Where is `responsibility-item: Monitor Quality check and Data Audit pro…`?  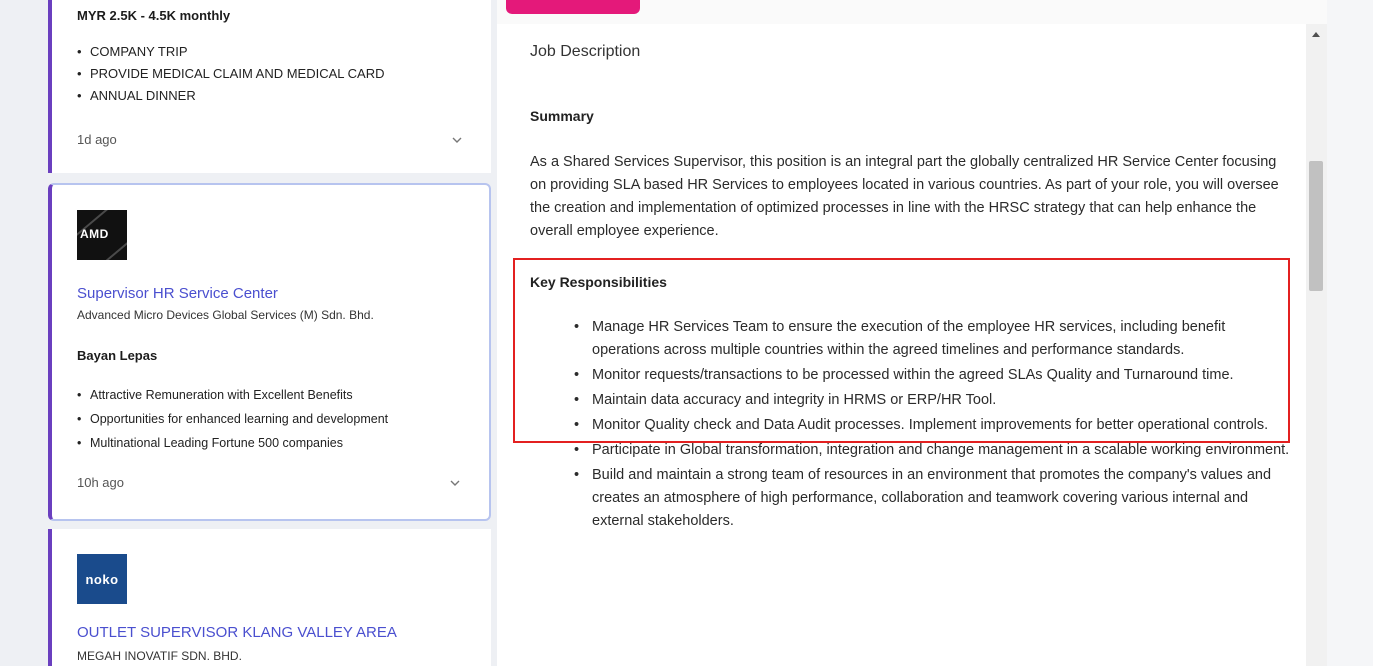
responsibility-item: Monitor Quality check and Data Audit pro… is located at coordinates (910, 425).